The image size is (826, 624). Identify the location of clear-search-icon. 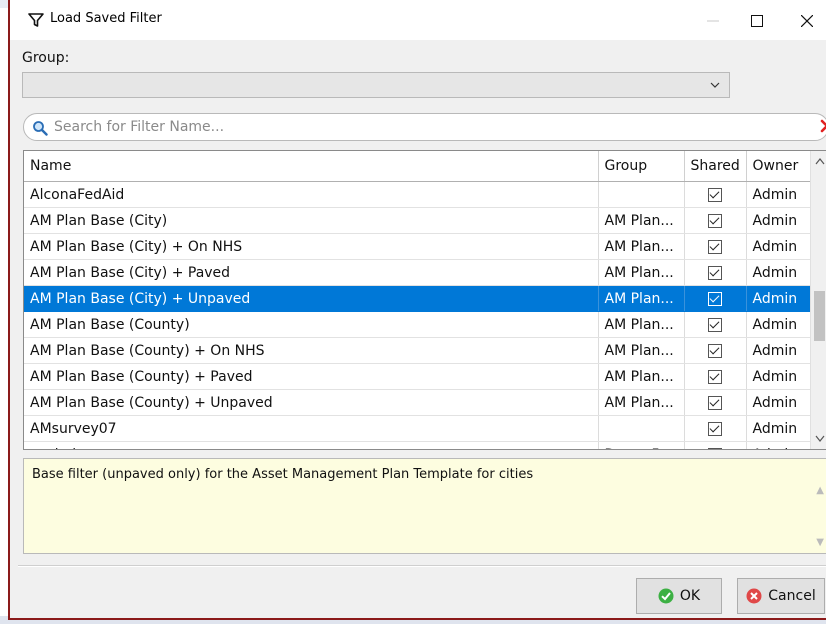
(823, 126).